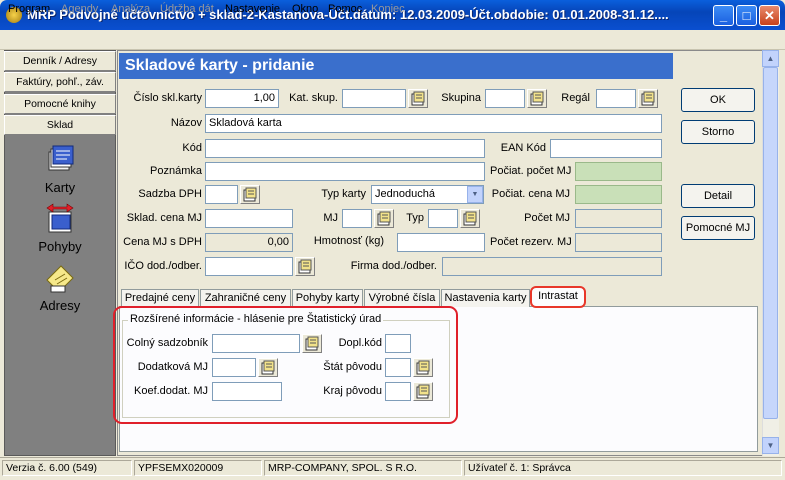 This screenshot has height=480, width=785. I want to click on label-poznamka: Poznámka, so click(176, 171).